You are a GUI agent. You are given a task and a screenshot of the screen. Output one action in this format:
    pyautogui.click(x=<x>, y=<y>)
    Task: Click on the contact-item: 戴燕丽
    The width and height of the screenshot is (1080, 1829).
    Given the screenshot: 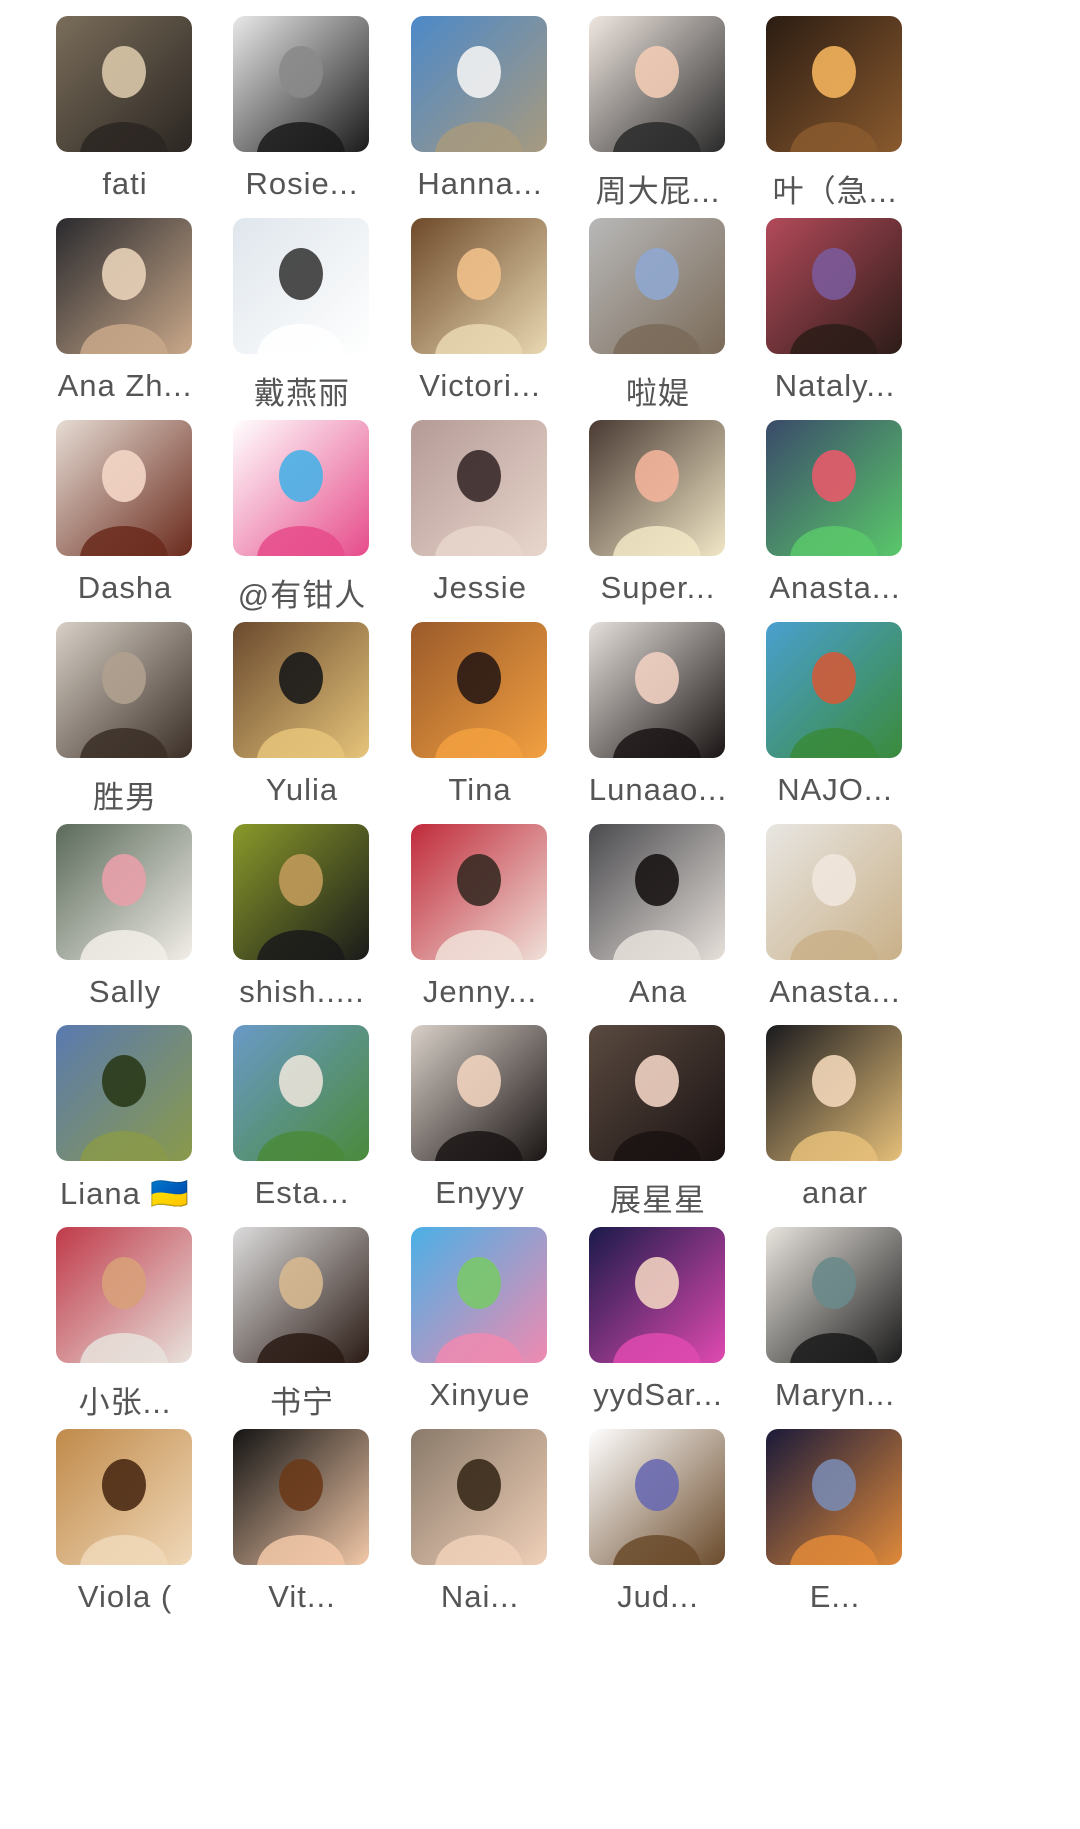 What is the action you would take?
    pyautogui.click(x=302, y=323)
    